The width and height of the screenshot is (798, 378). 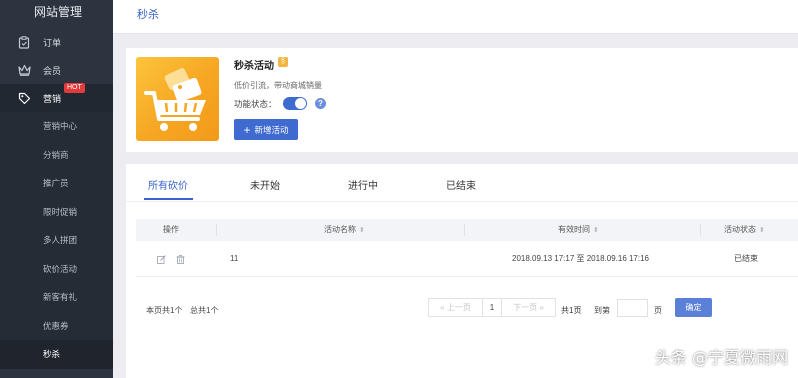 I want to click on prev-page-button: « 上一页, so click(x=455, y=307).